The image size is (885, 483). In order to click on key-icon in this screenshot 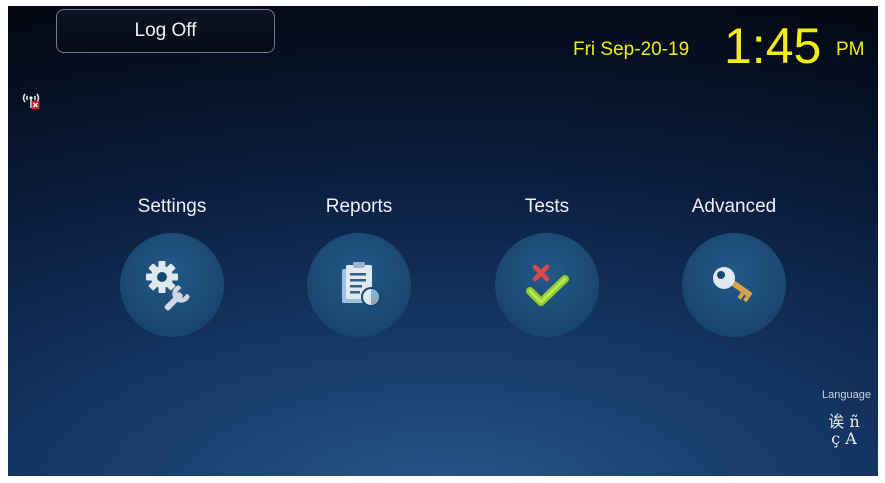, I will do `click(733, 285)`.